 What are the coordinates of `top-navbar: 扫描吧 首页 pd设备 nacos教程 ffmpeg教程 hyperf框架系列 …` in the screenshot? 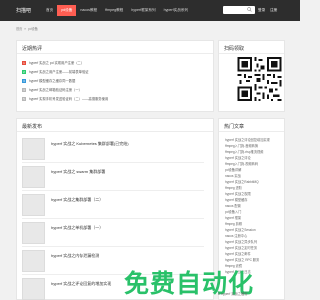 It's located at (150, 10).